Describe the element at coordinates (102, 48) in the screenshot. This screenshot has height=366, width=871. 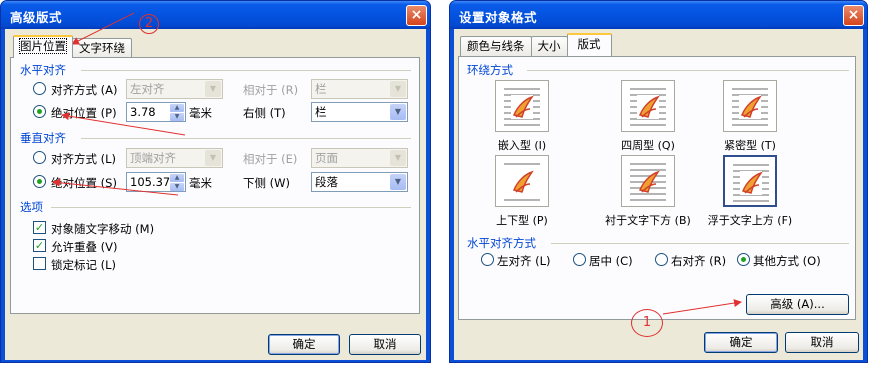
I see `tab-text-wrapping: 文字环绕` at that location.